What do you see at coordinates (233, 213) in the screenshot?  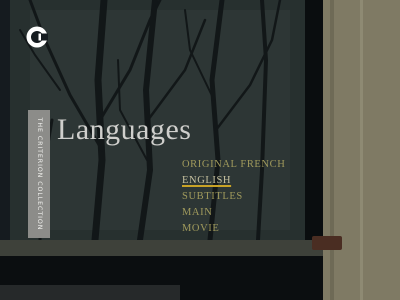 I see `menu-item-main: MAIN` at bounding box center [233, 213].